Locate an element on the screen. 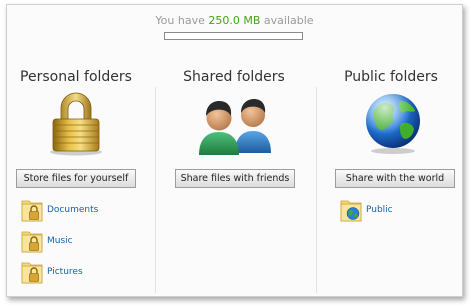 This screenshot has height=308, width=471. globe-folder-icon is located at coordinates (351, 211).